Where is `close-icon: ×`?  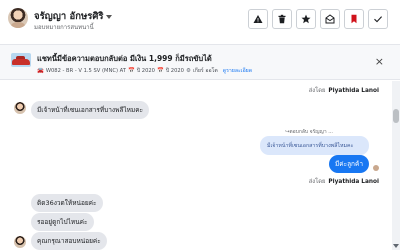
close-icon: × is located at coordinates (379, 61).